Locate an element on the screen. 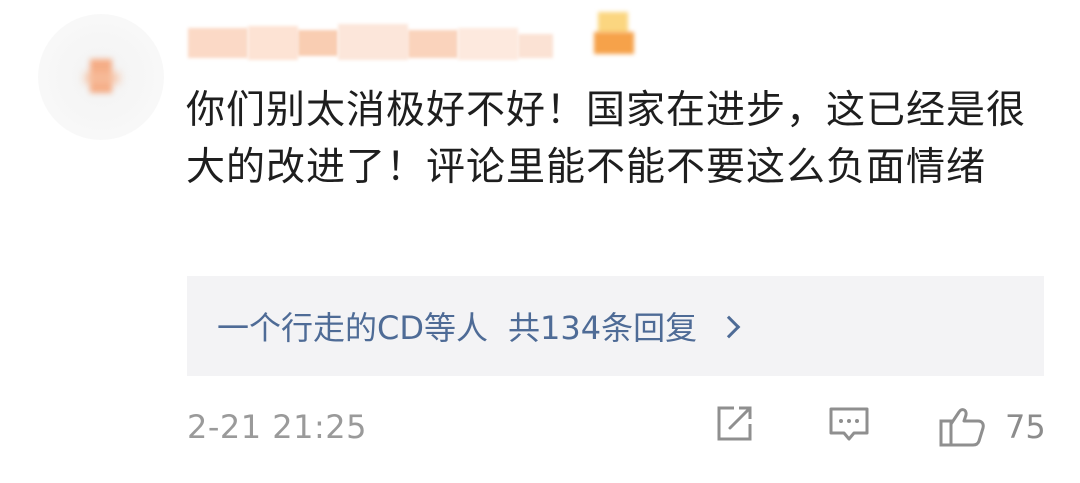 The width and height of the screenshot is (1080, 483). share-icon is located at coordinates (734, 423).